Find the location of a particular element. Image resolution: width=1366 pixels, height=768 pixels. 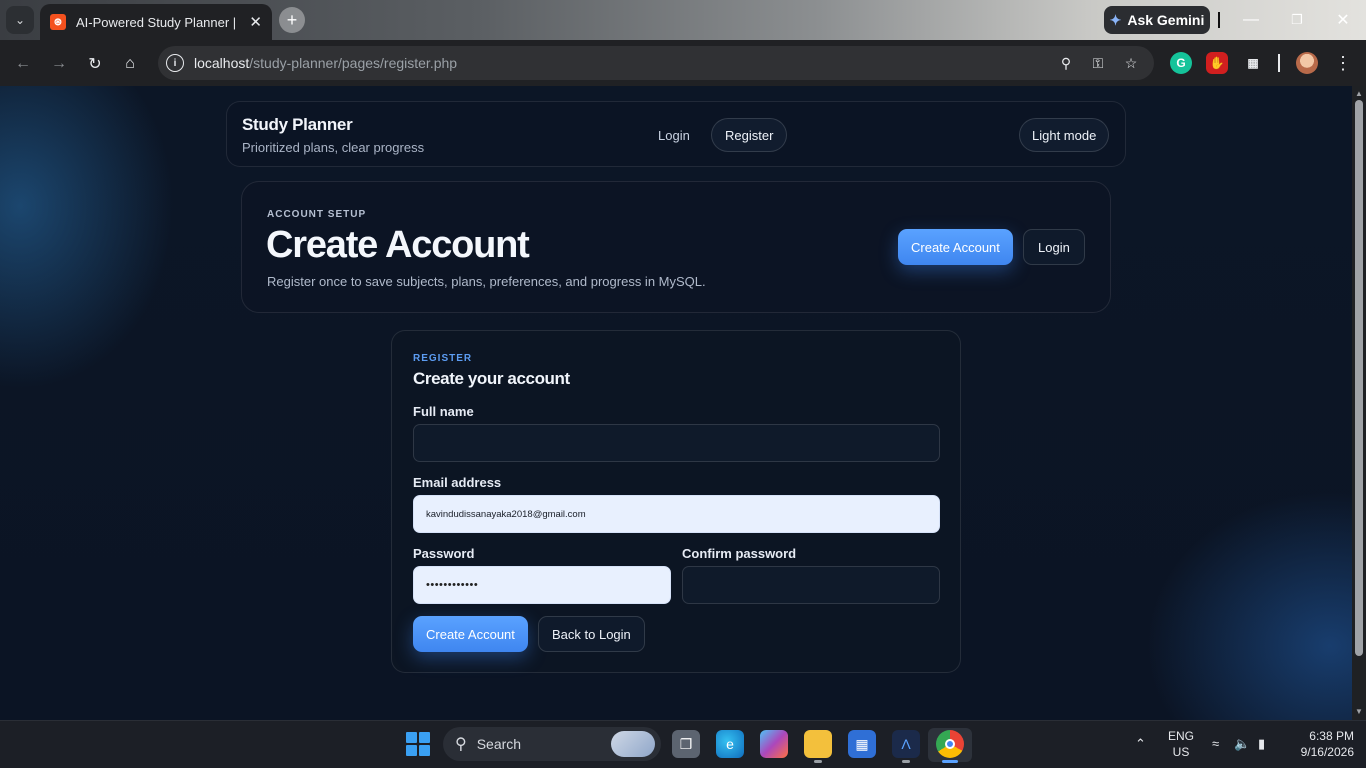

new-tab-button: + is located at coordinates (292, 20).